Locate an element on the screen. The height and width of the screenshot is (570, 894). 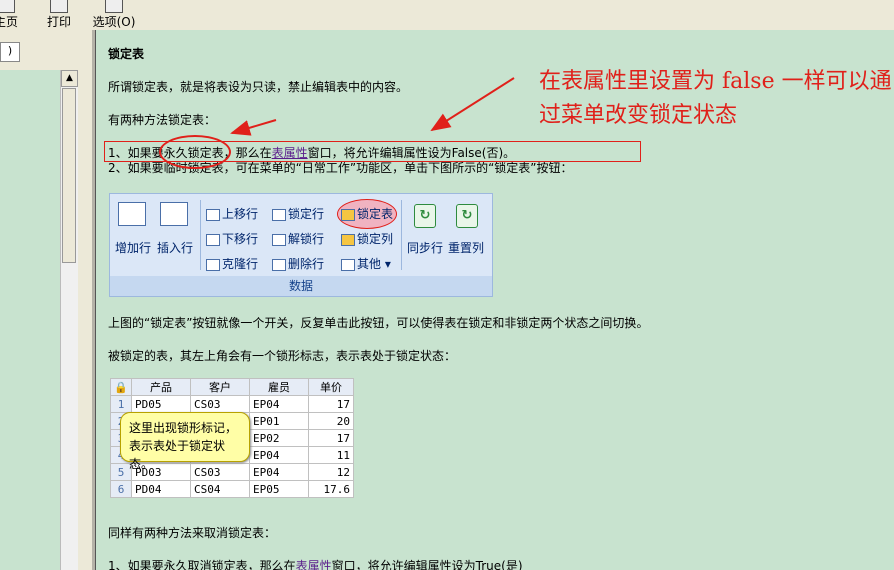
home-button: 主页 is located at coordinates (10, 15).